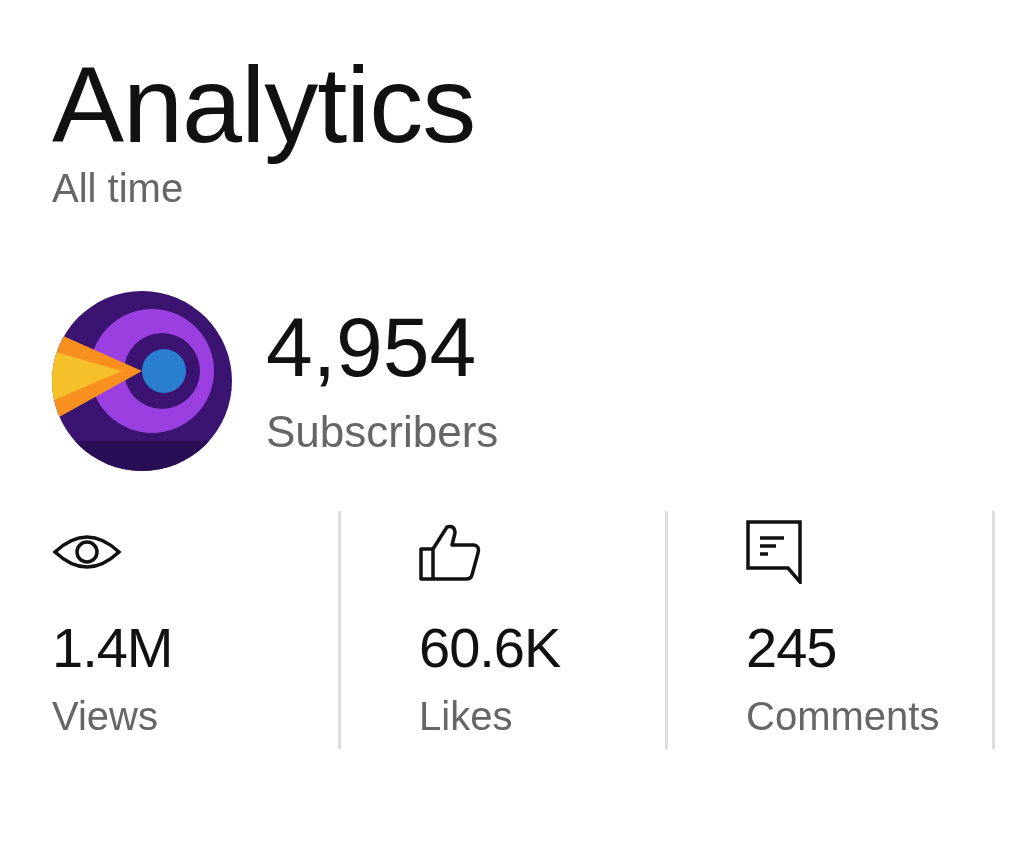 The image size is (1024, 866). What do you see at coordinates (843, 716) in the screenshot?
I see `stat-label: Comments` at bounding box center [843, 716].